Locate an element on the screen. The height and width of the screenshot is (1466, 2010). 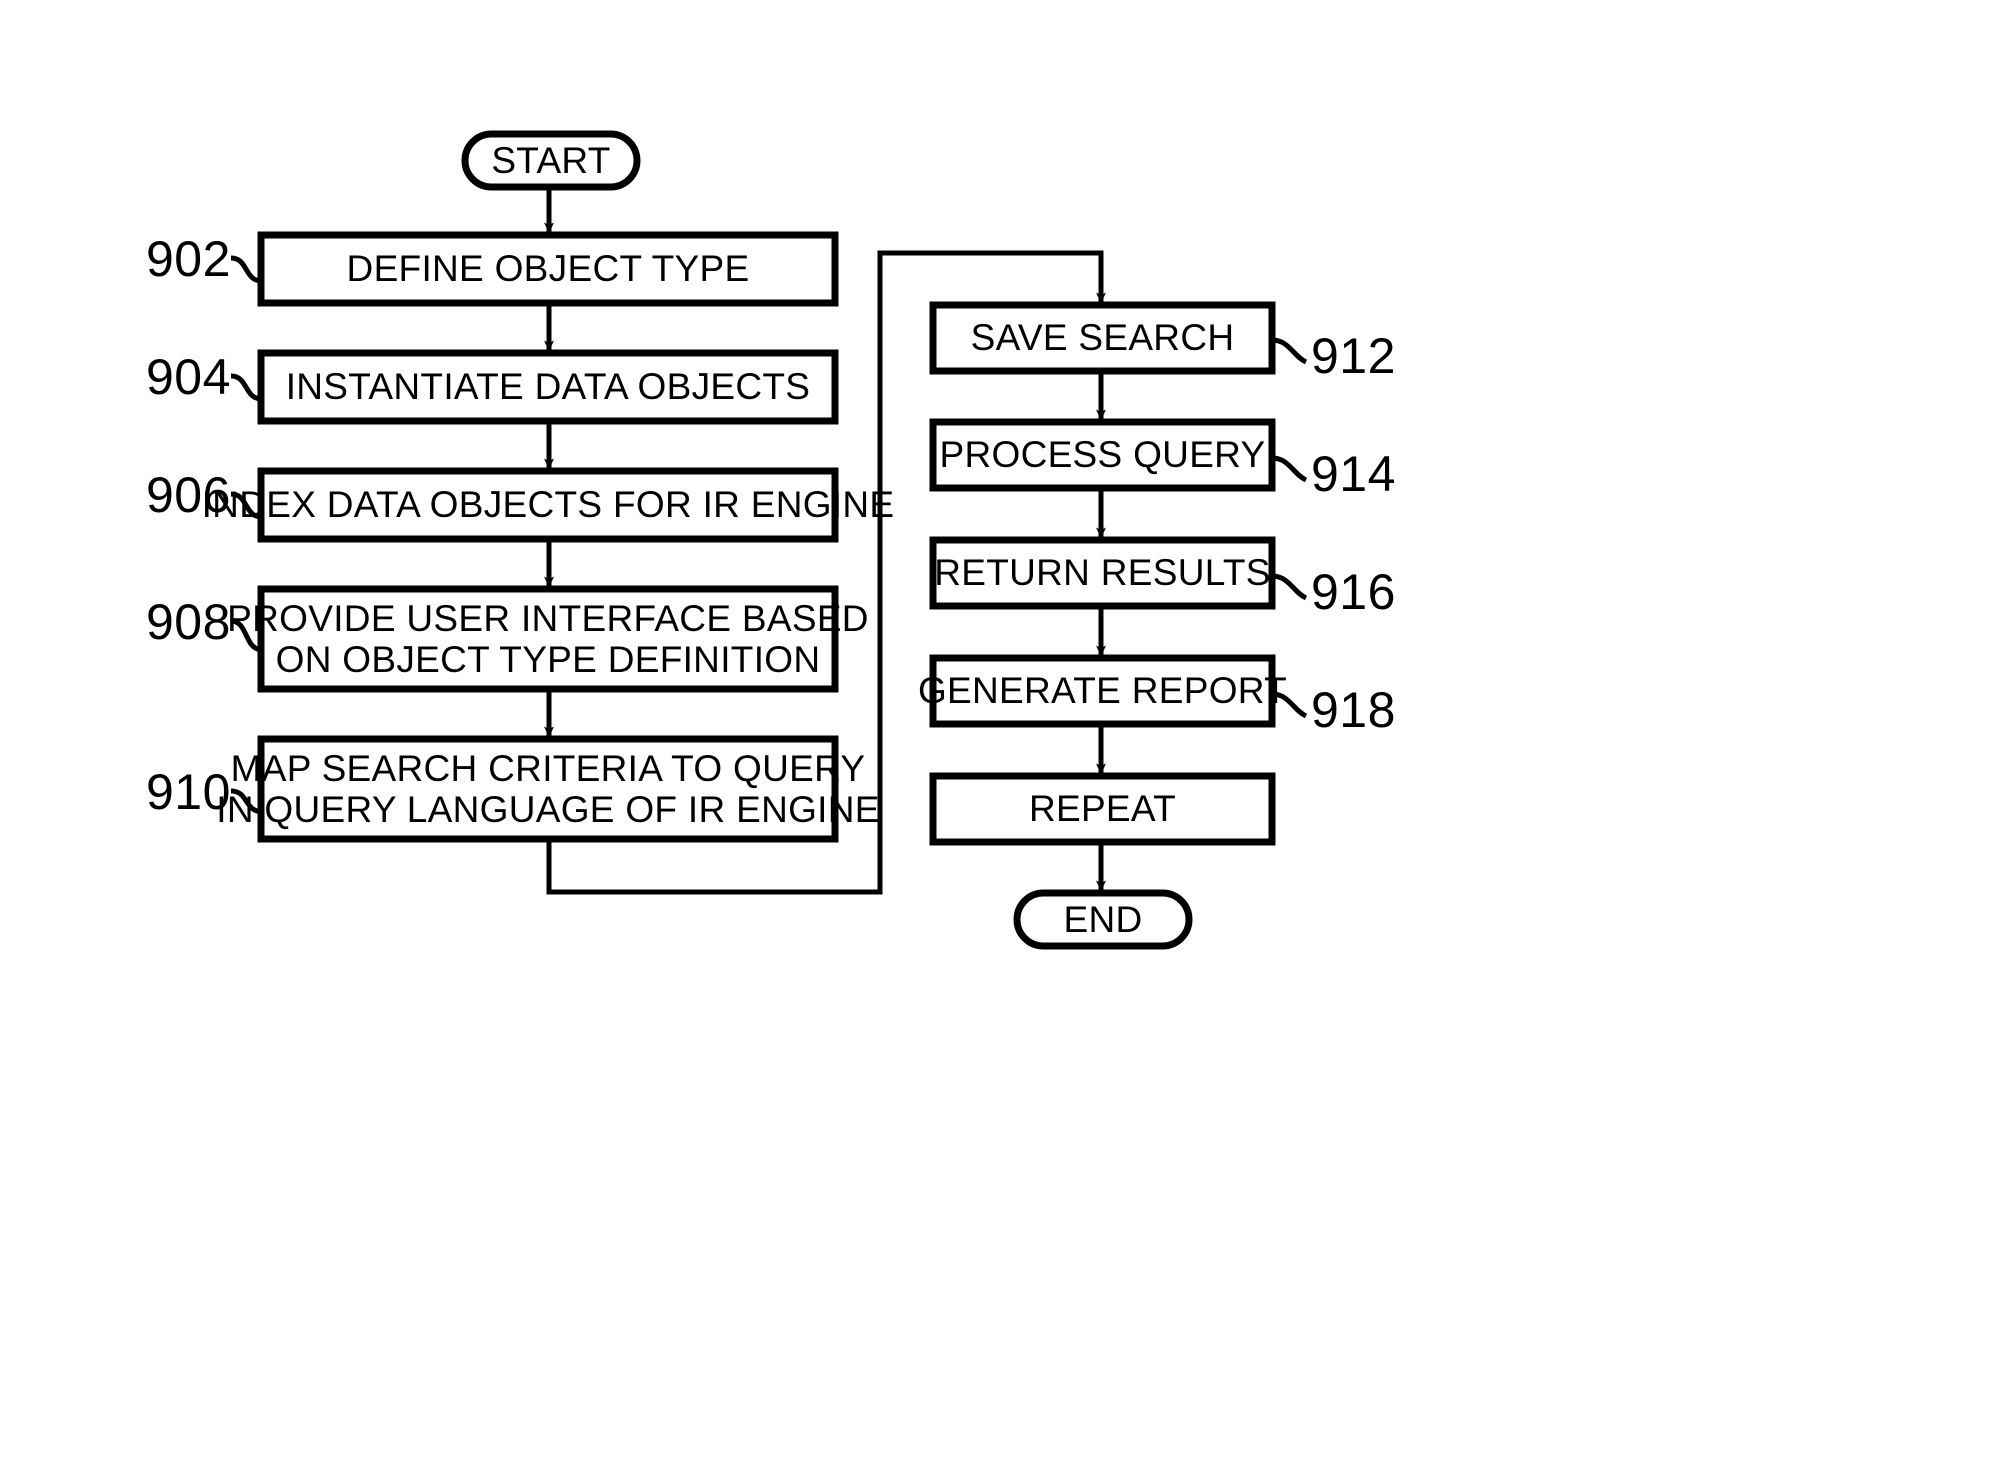
end-terminator-shape is located at coordinates (1103, 919).